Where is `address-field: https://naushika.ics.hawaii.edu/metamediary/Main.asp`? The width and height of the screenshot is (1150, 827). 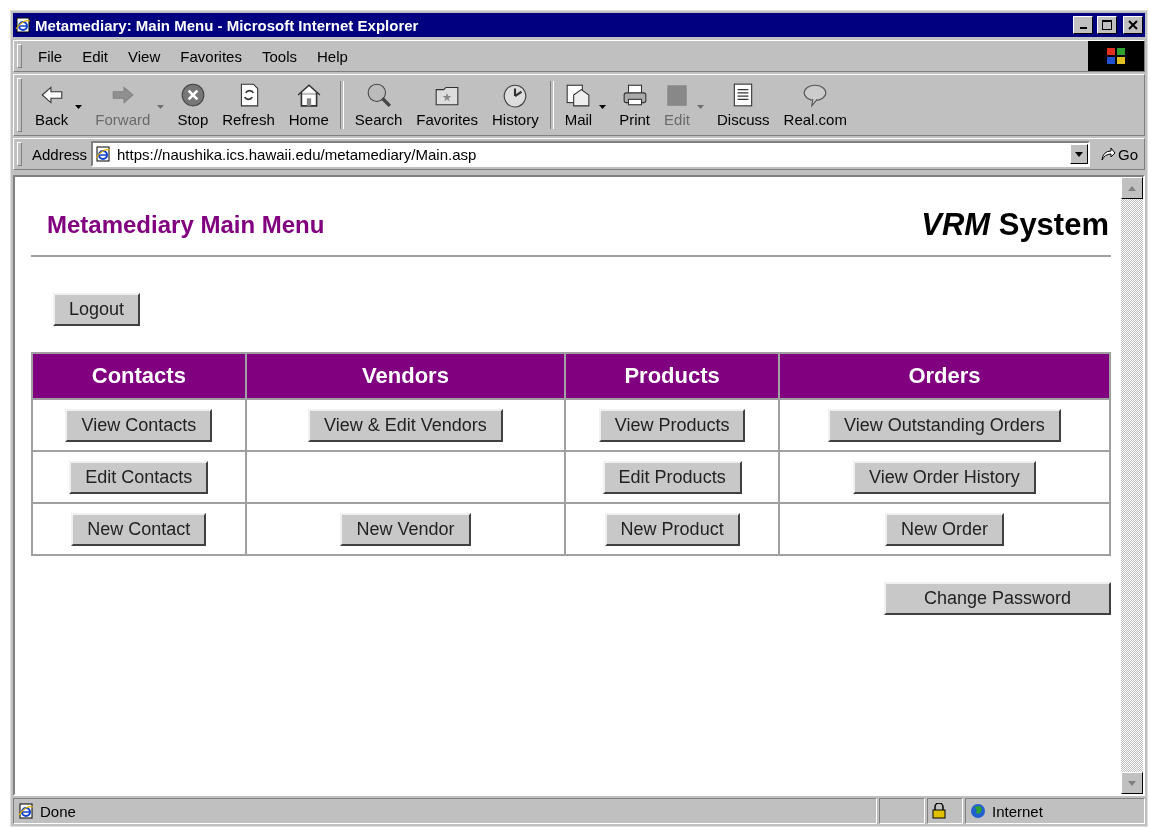
address-field: https://naushika.ics.hawaii.edu/metamediary/Main.asp is located at coordinates (590, 154).